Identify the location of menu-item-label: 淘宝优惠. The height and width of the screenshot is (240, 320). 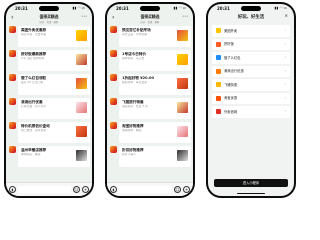
(231, 98).